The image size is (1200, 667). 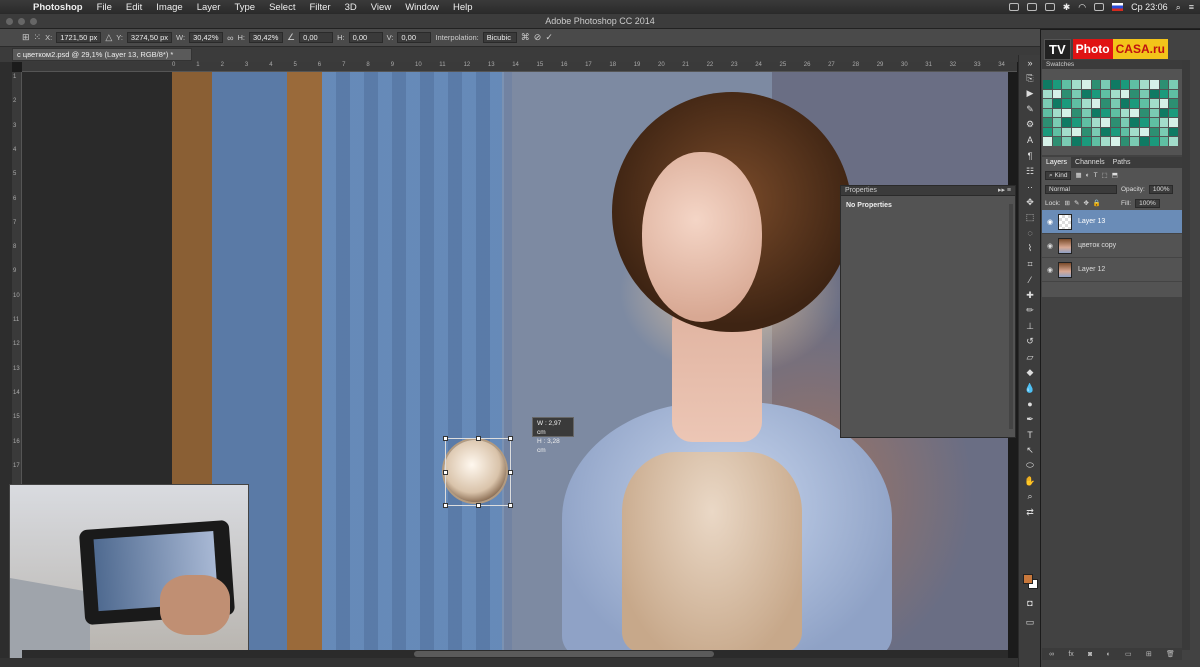 What do you see at coordinates (1030, 280) in the screenshot?
I see `eyedropper-tool-icon: ⁄` at bounding box center [1030, 280].